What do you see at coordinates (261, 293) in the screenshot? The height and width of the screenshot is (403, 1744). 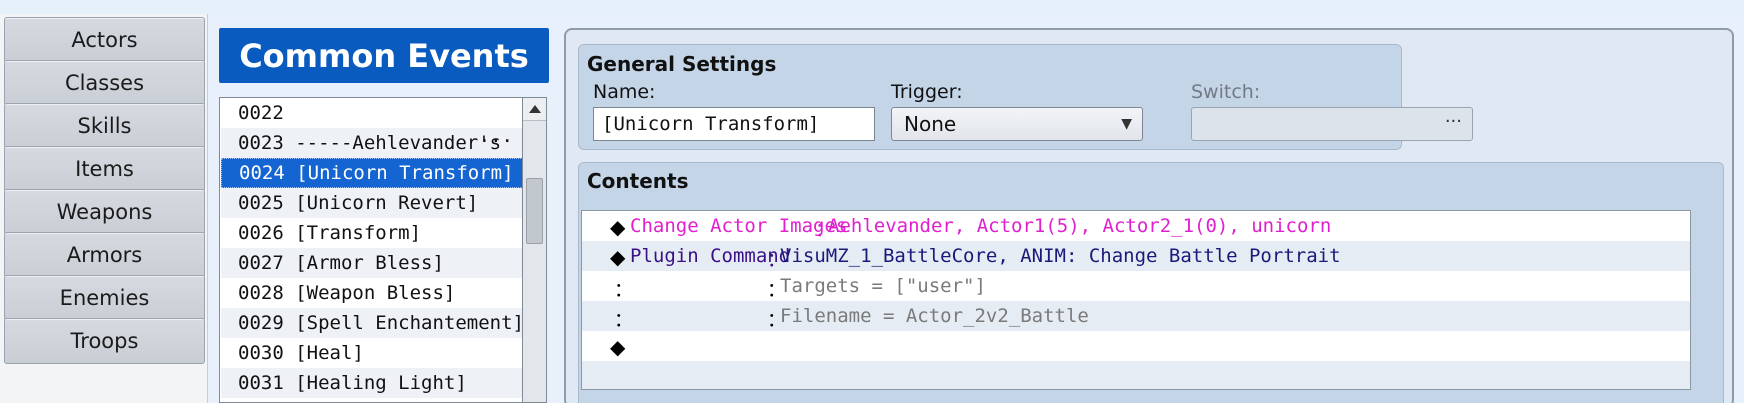 I see `event-id: 0028` at bounding box center [261, 293].